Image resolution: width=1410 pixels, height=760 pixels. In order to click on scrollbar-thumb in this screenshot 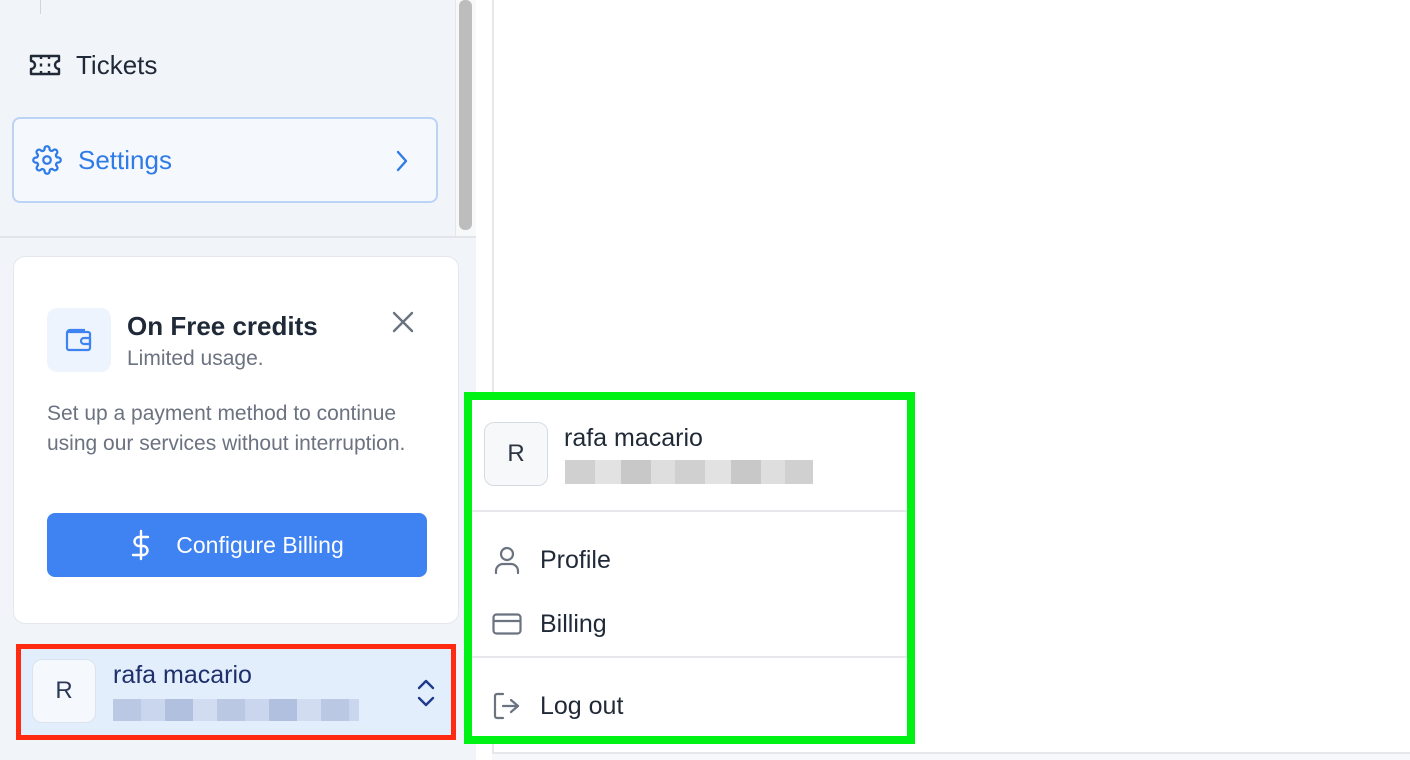, I will do `click(465, 115)`.